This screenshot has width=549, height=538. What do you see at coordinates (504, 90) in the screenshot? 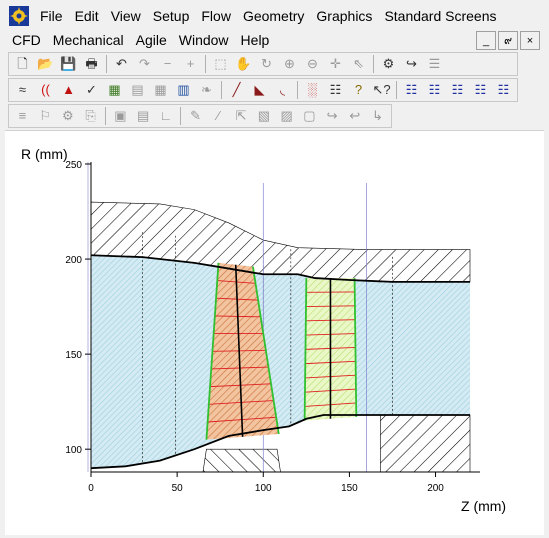
I see `list-e-icon: ☷` at bounding box center [504, 90].